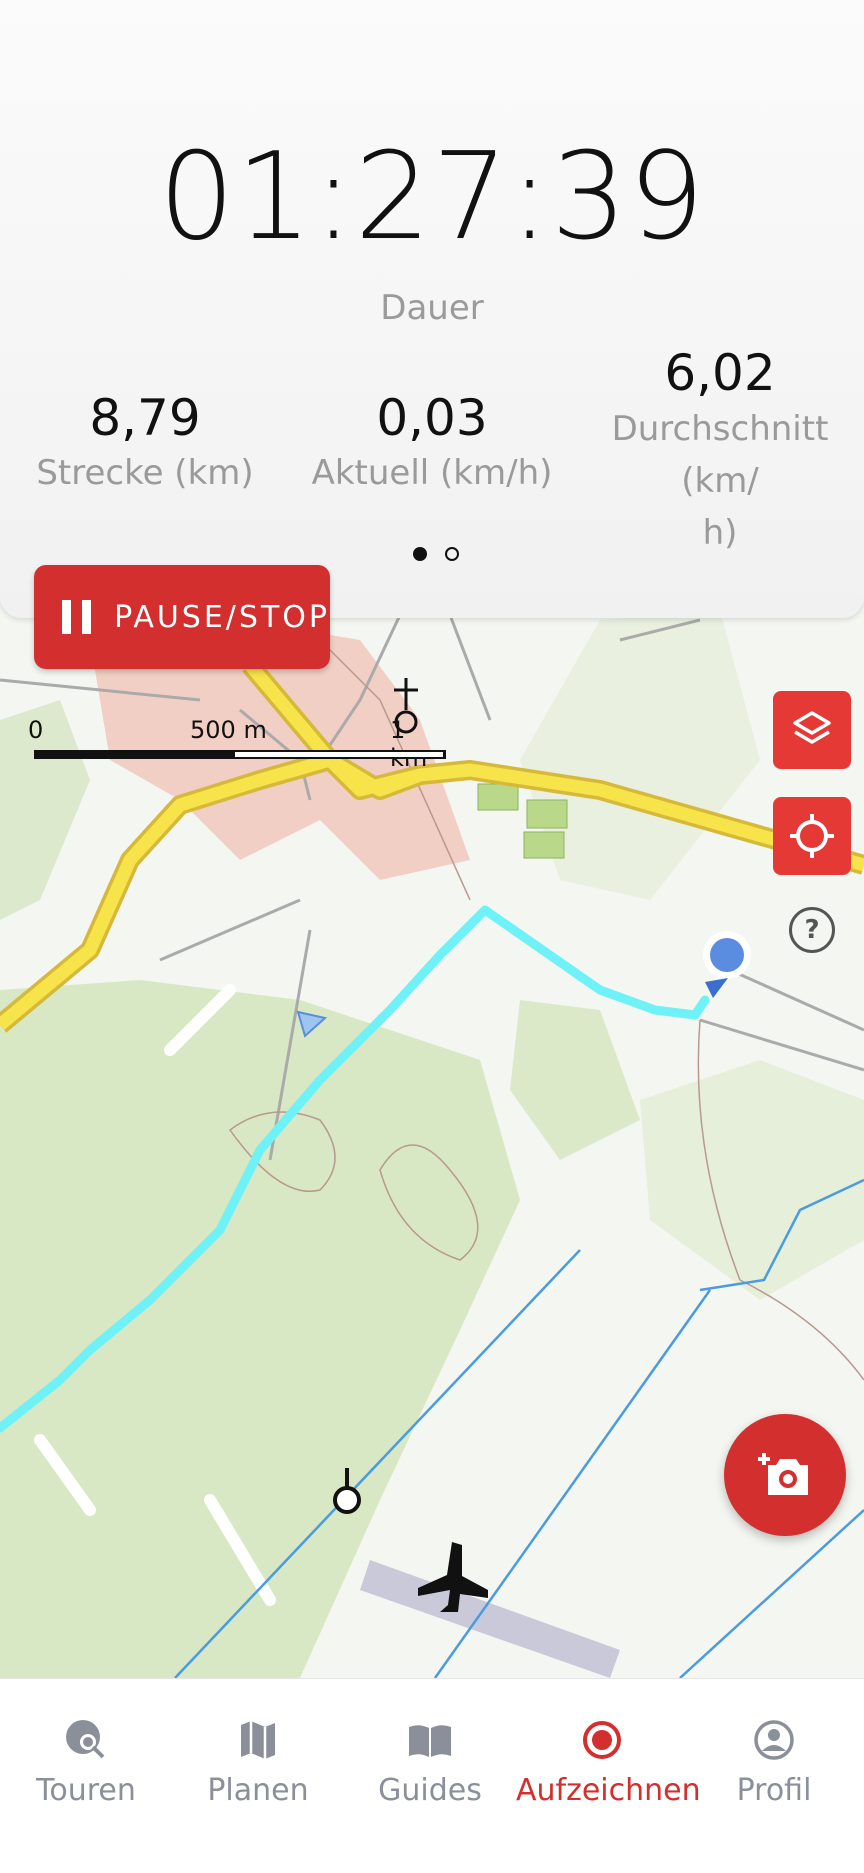 This screenshot has width=864, height=1873. Describe the element at coordinates (720, 373) in the screenshot. I see `average-speed-value: 6,02` at that location.